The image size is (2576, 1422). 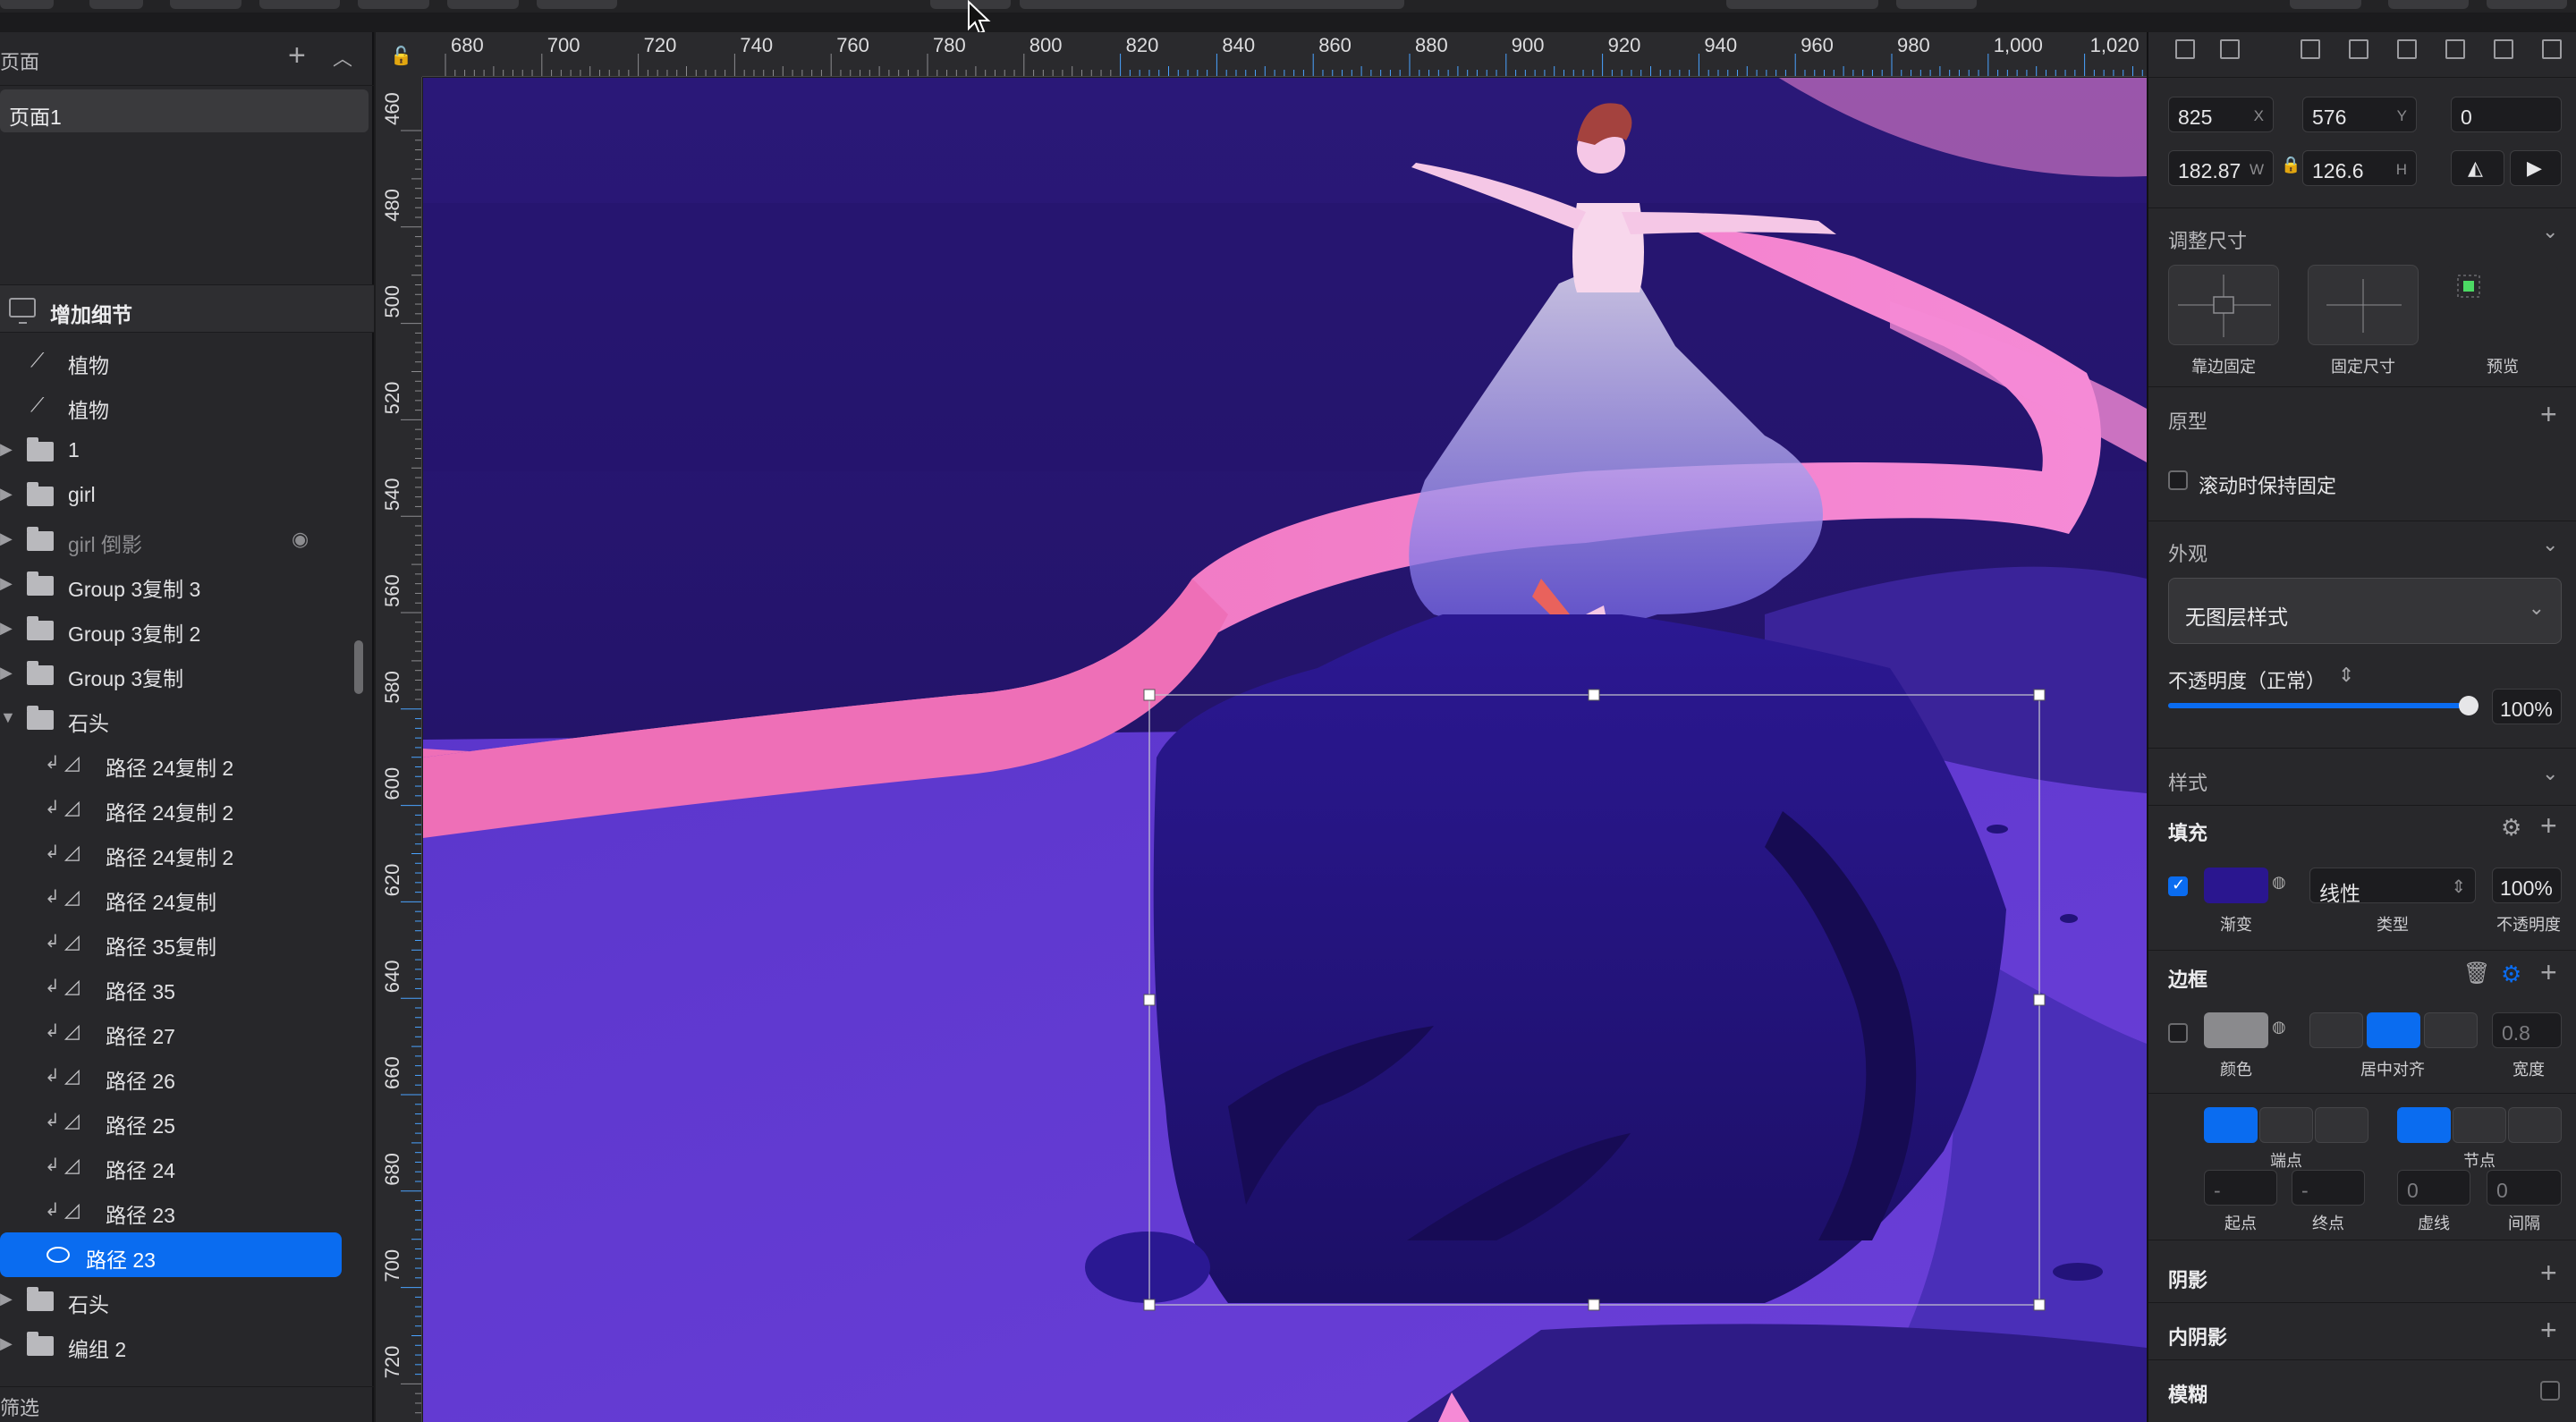 I want to click on layer-row: ↲ ◿ 路径 27, so click(x=179, y=1031).